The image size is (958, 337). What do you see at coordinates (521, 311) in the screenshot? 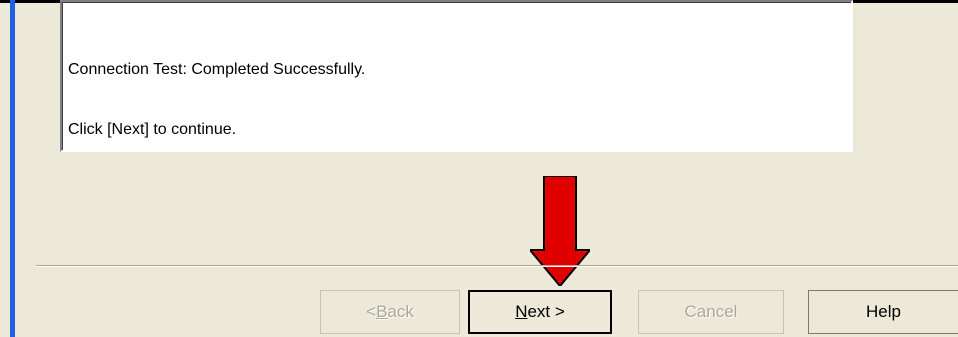
I see `next-button-mnemonic: N` at bounding box center [521, 311].